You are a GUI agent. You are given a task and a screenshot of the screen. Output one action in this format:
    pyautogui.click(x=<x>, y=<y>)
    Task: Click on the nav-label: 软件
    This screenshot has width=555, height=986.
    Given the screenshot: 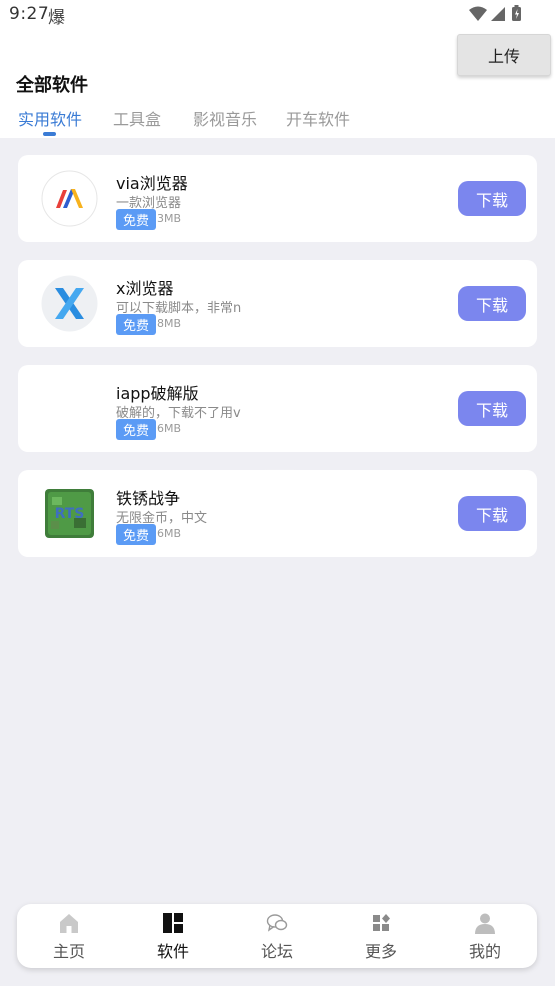 What is the action you would take?
    pyautogui.click(x=172, y=951)
    